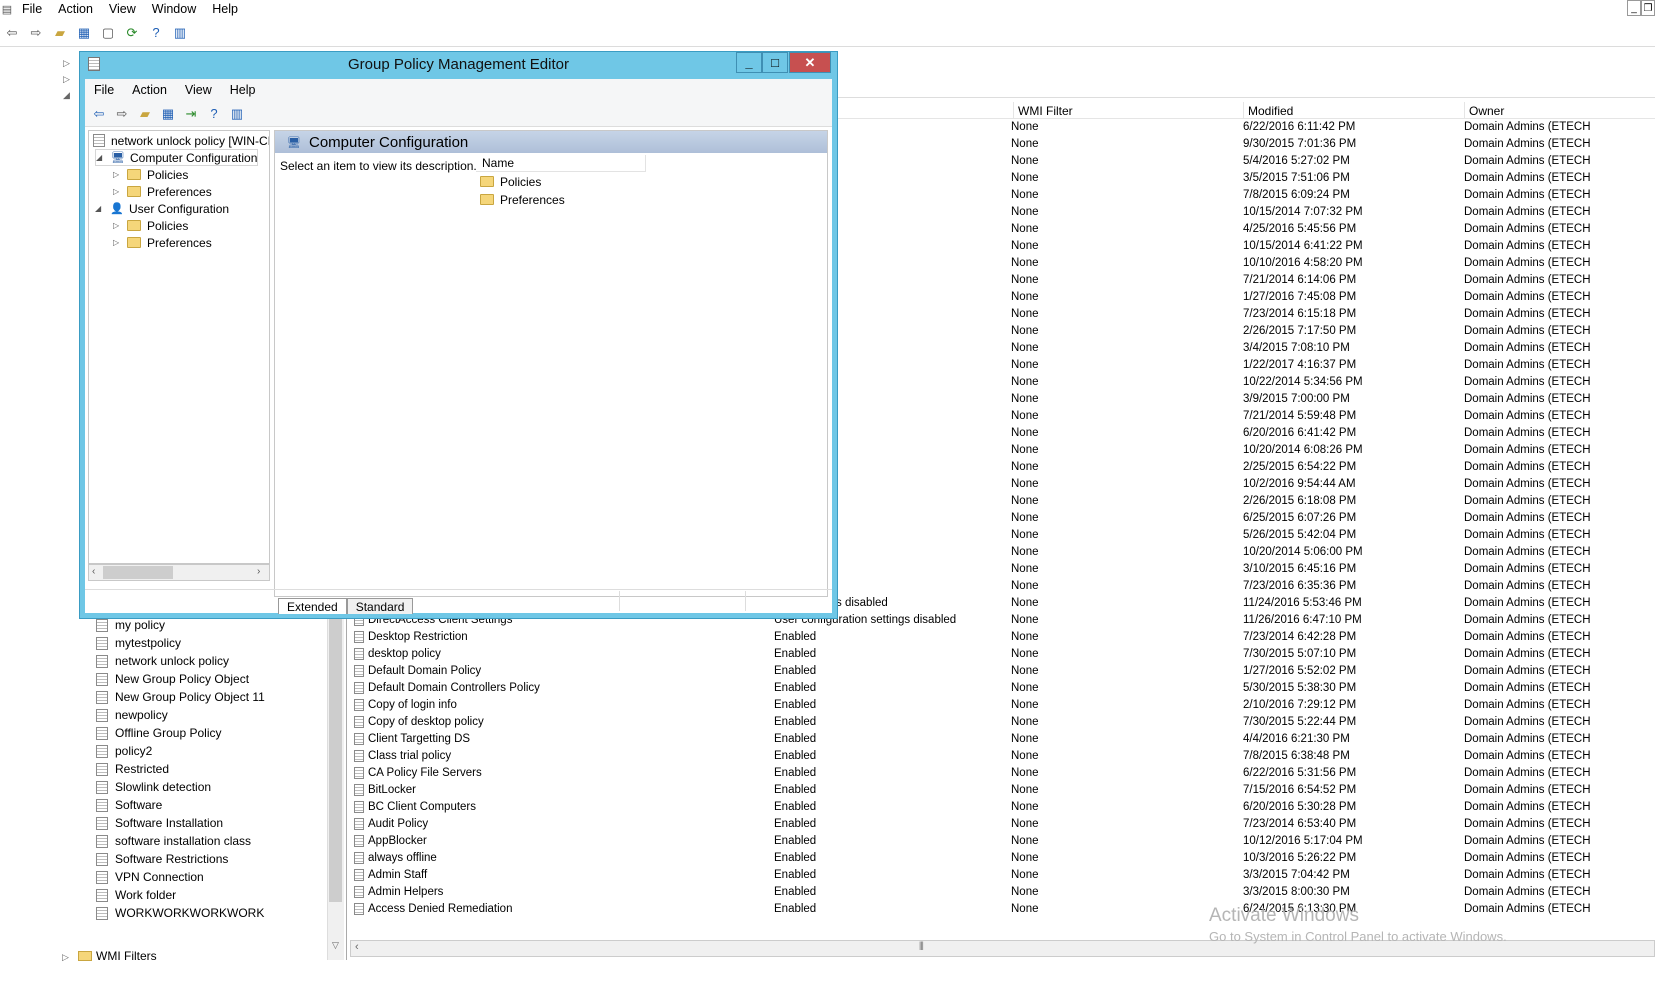  What do you see at coordinates (150, 225) in the screenshot?
I see `tree-uc-policies: ▷ Policies` at bounding box center [150, 225].